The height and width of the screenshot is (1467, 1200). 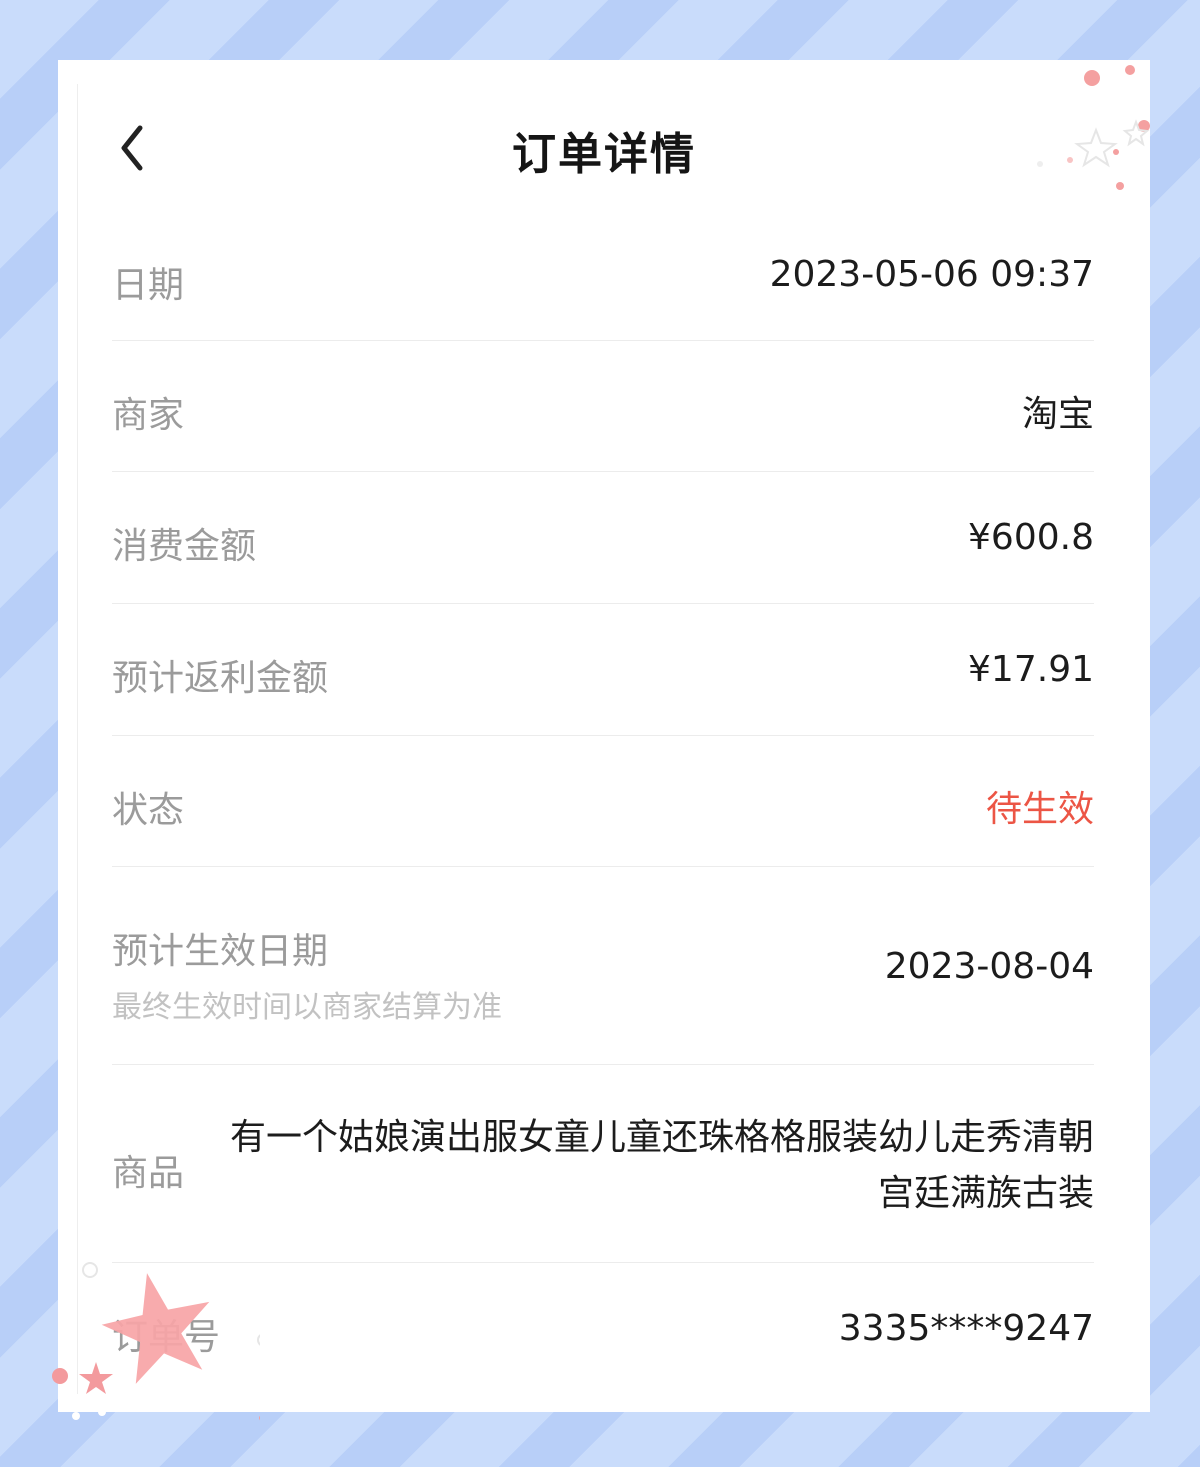 What do you see at coordinates (148, 285) in the screenshot?
I see `date-label: 日期` at bounding box center [148, 285].